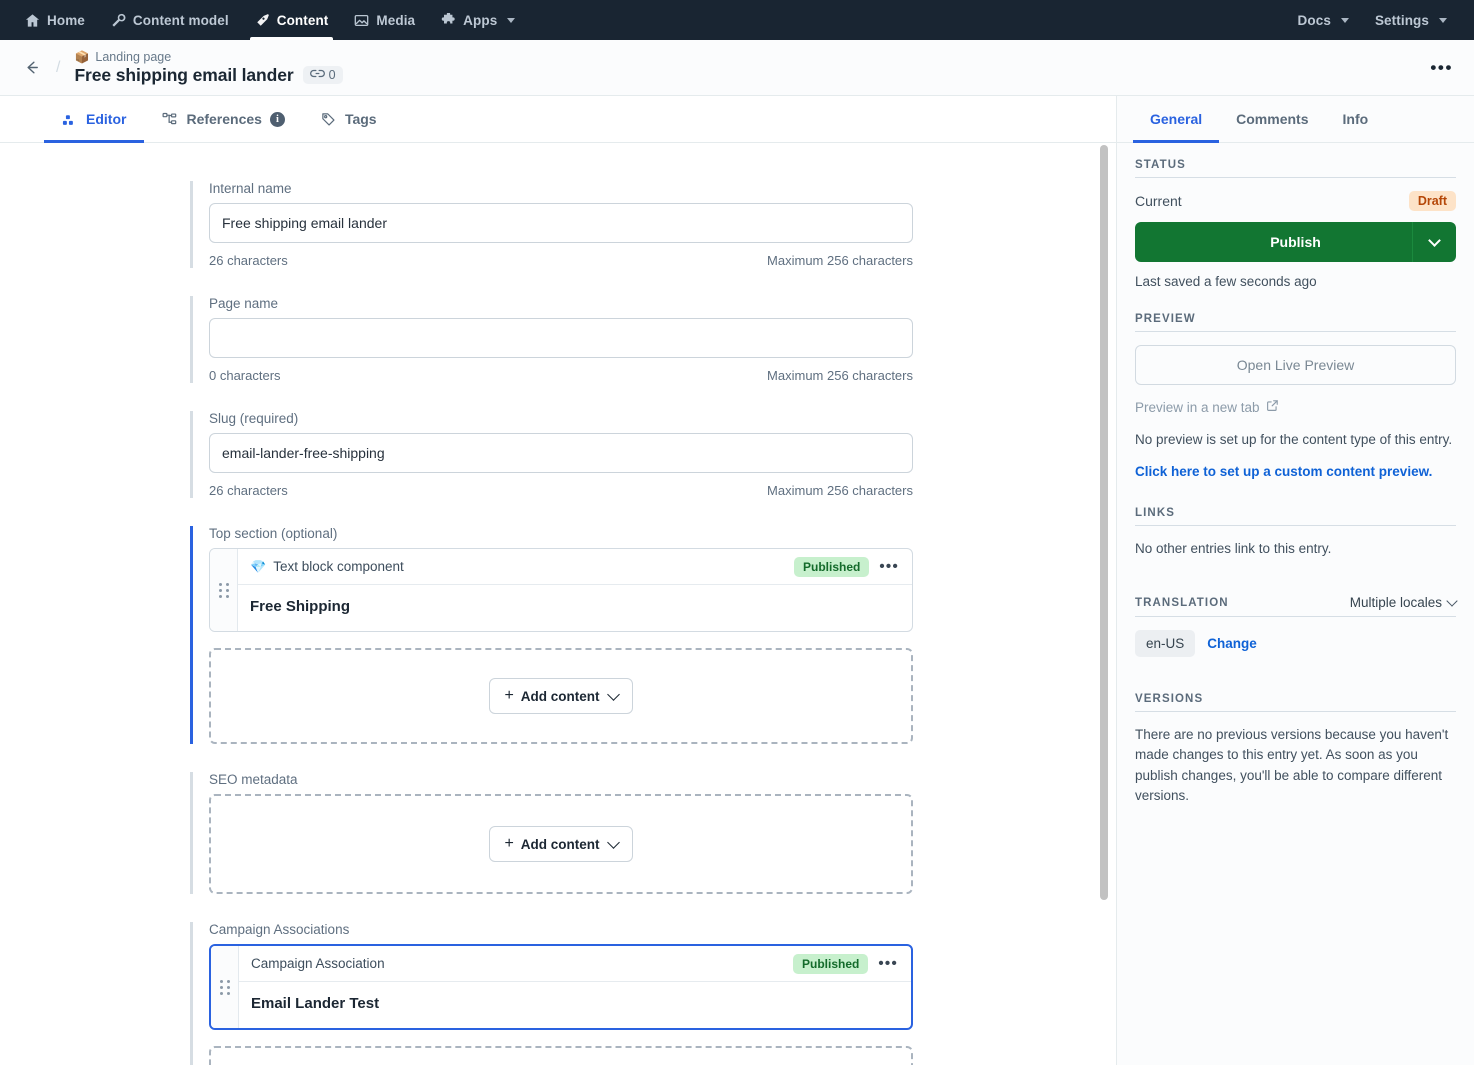 The height and width of the screenshot is (1065, 1474). What do you see at coordinates (300, 606) in the screenshot?
I see `component-entry-title: Free Shipping` at bounding box center [300, 606].